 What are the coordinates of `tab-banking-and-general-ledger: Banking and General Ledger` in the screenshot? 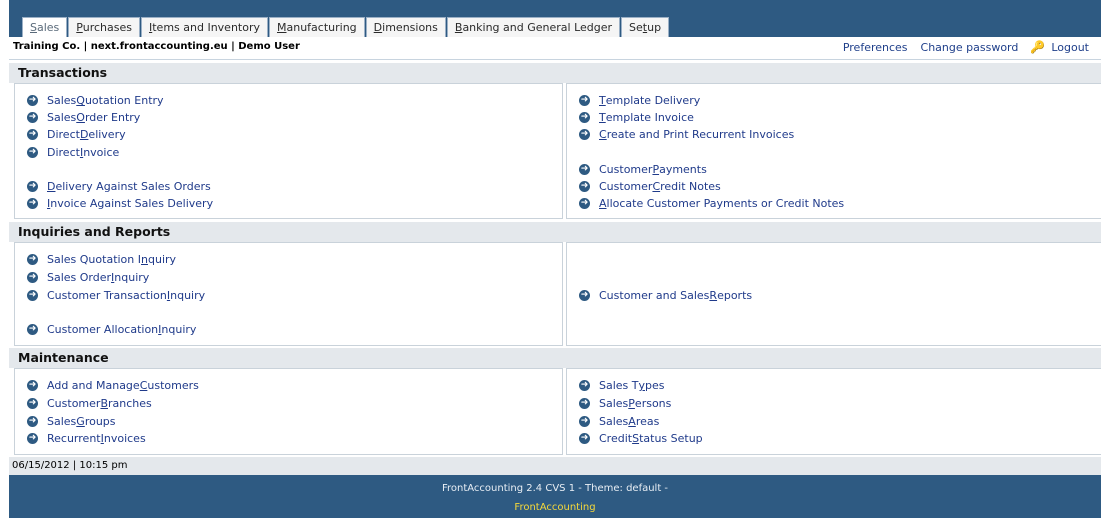 It's located at (533, 27).